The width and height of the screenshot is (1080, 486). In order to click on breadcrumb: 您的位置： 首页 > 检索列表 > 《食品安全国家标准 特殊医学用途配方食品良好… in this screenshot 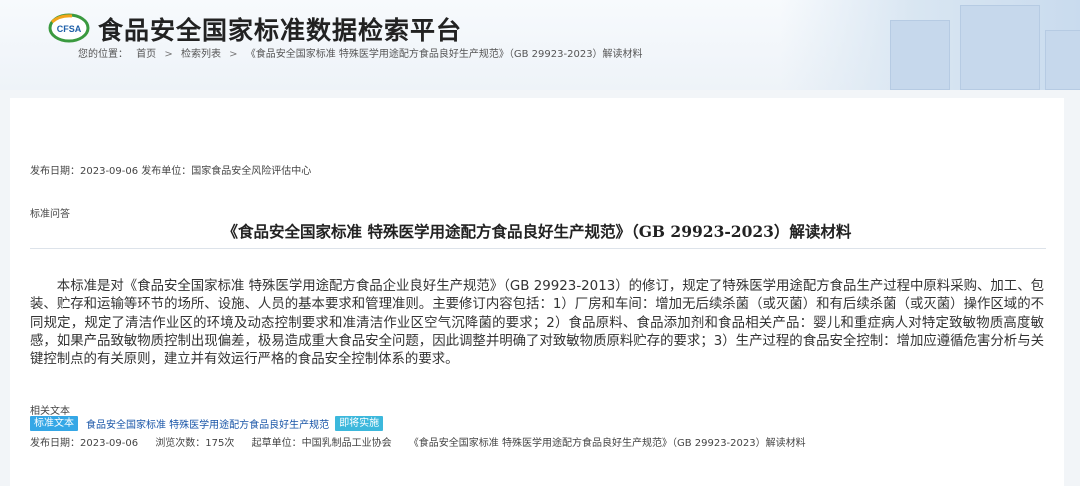, I will do `click(363, 52)`.